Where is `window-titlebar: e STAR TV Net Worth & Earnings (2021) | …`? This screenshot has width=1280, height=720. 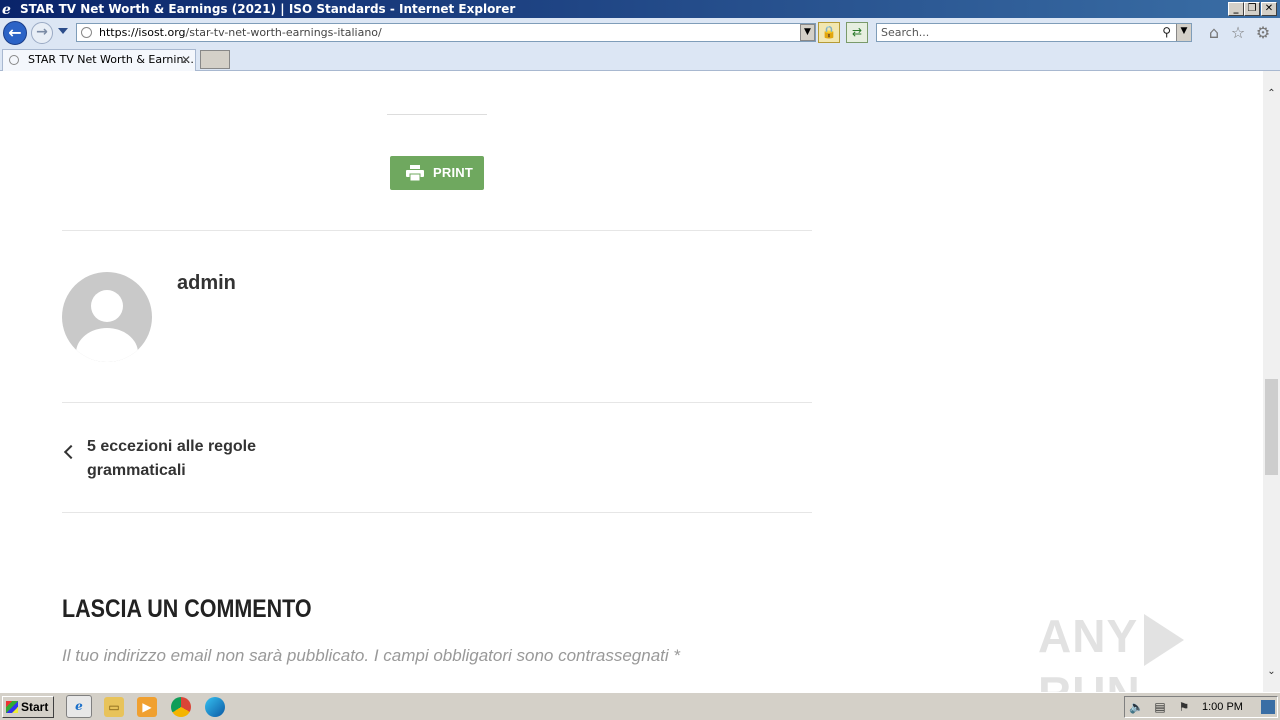
window-titlebar: e STAR TV Net Worth & Earnings (2021) | … is located at coordinates (640, 9).